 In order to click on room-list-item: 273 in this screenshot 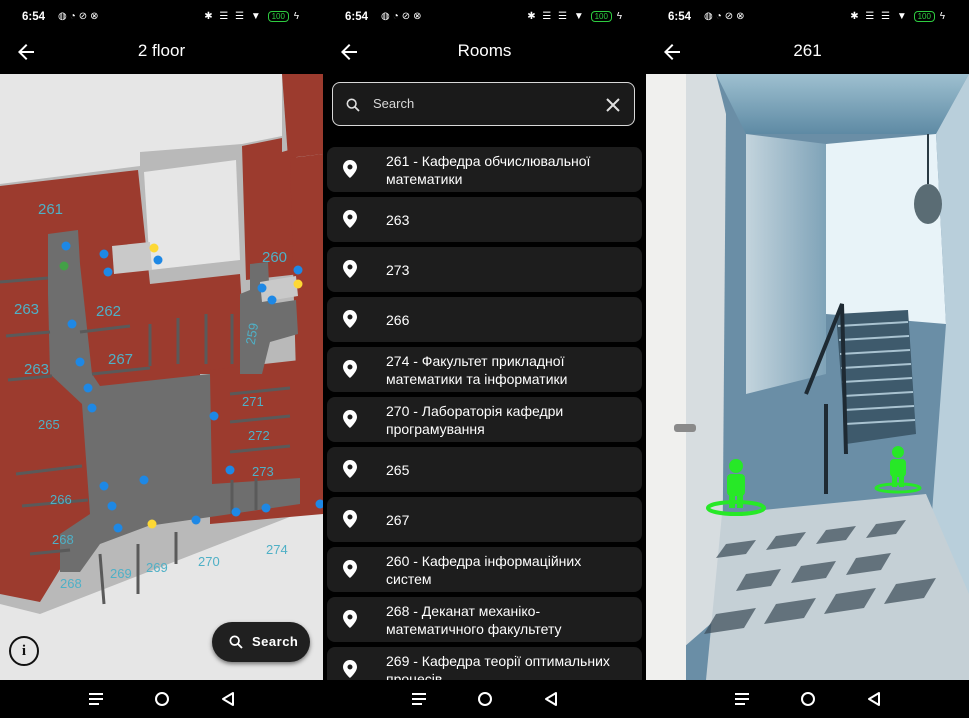, I will do `click(484, 269)`.